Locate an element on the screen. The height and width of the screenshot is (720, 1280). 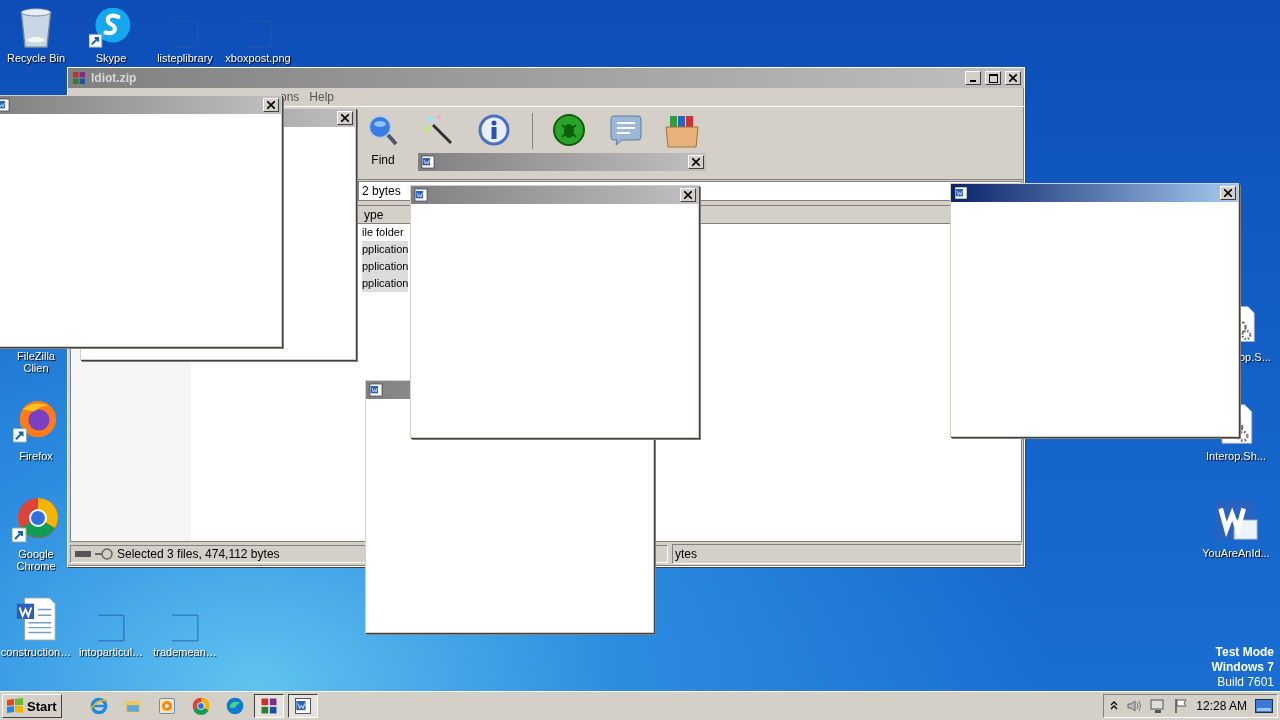
table-cell: ile folder is located at coordinates (385, 232).